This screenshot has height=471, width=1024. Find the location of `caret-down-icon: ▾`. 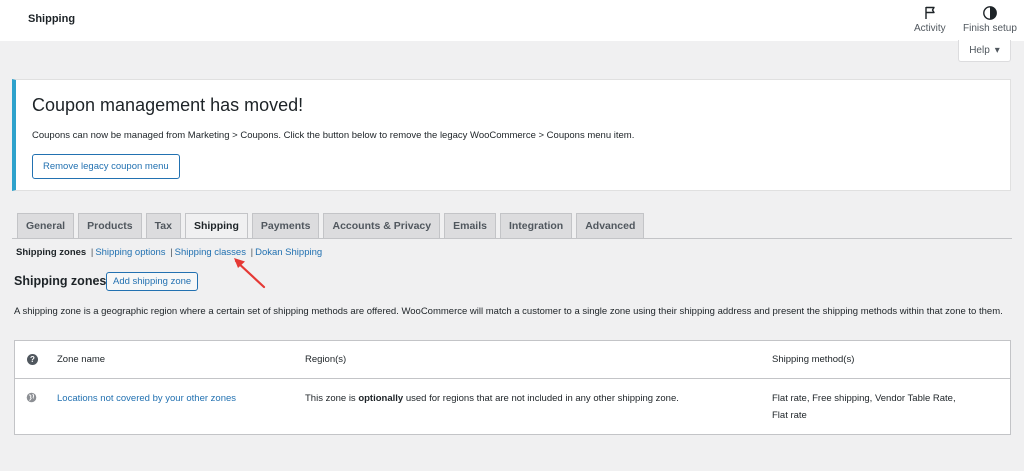

caret-down-icon: ▾ is located at coordinates (997, 50).